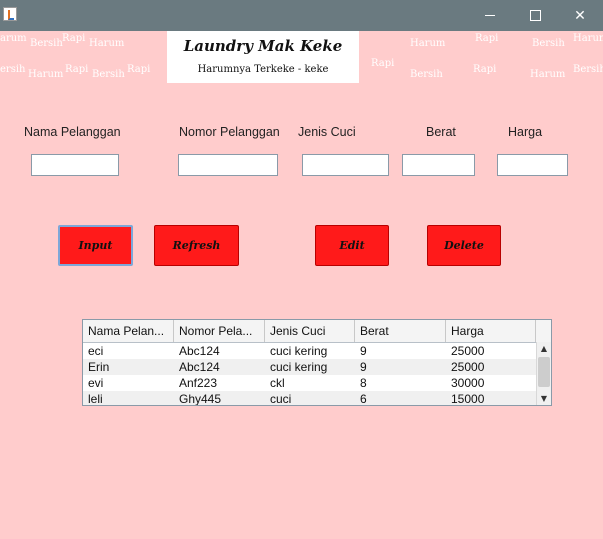 The width and height of the screenshot is (603, 539). What do you see at coordinates (99, 367) in the screenshot?
I see `table-cell: Erin` at bounding box center [99, 367].